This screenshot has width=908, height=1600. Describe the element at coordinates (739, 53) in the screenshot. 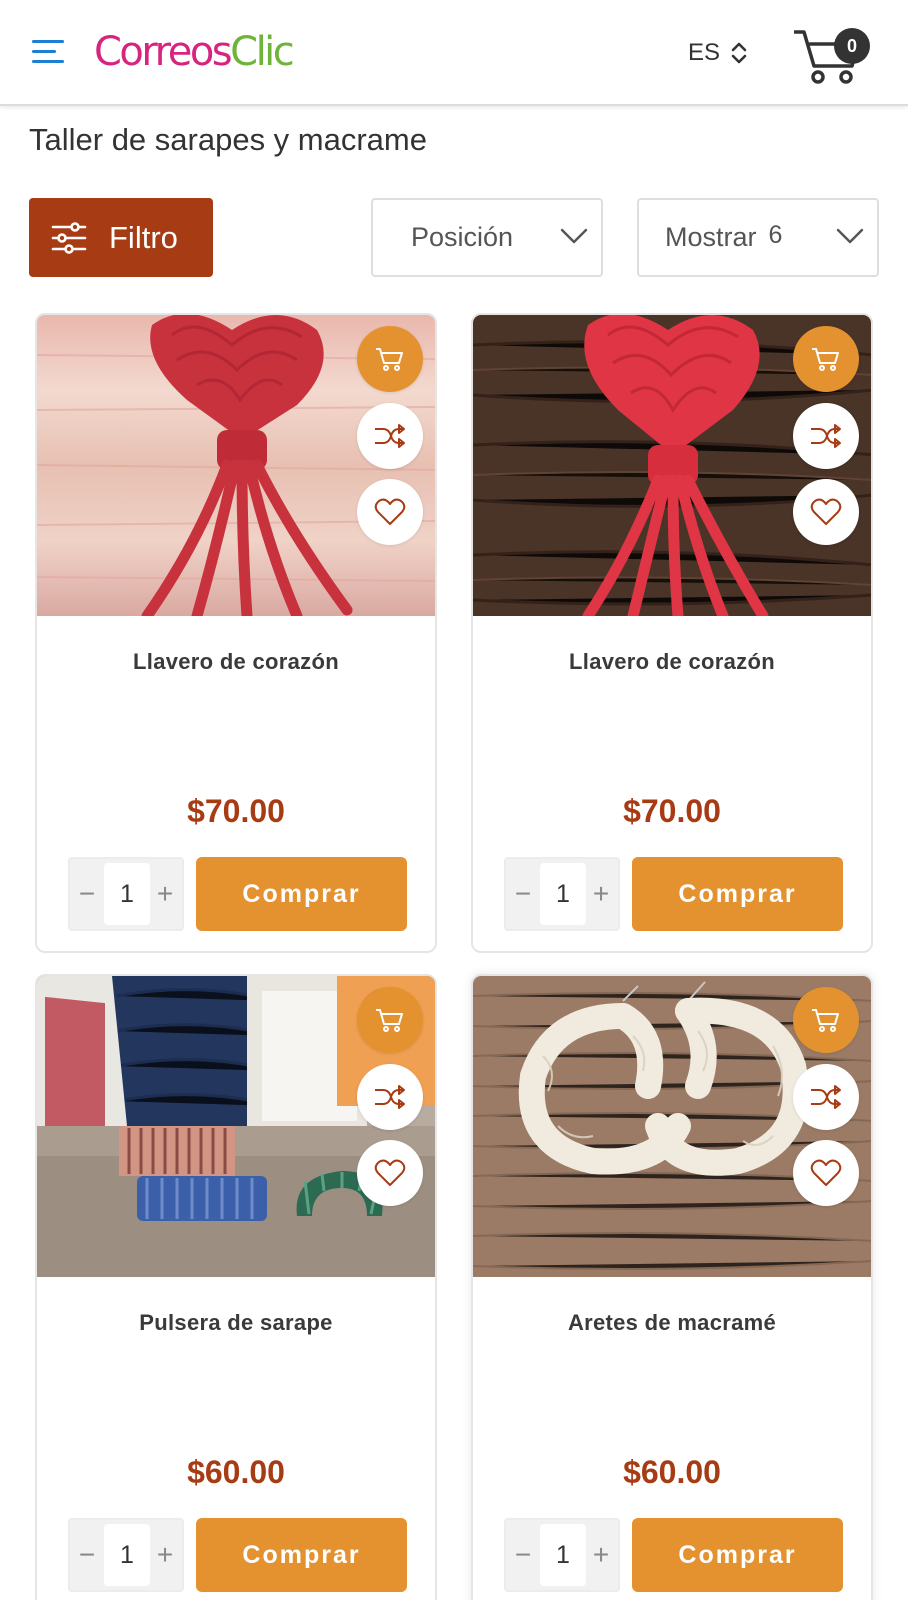

I see `chevron-up-down-icon` at that location.